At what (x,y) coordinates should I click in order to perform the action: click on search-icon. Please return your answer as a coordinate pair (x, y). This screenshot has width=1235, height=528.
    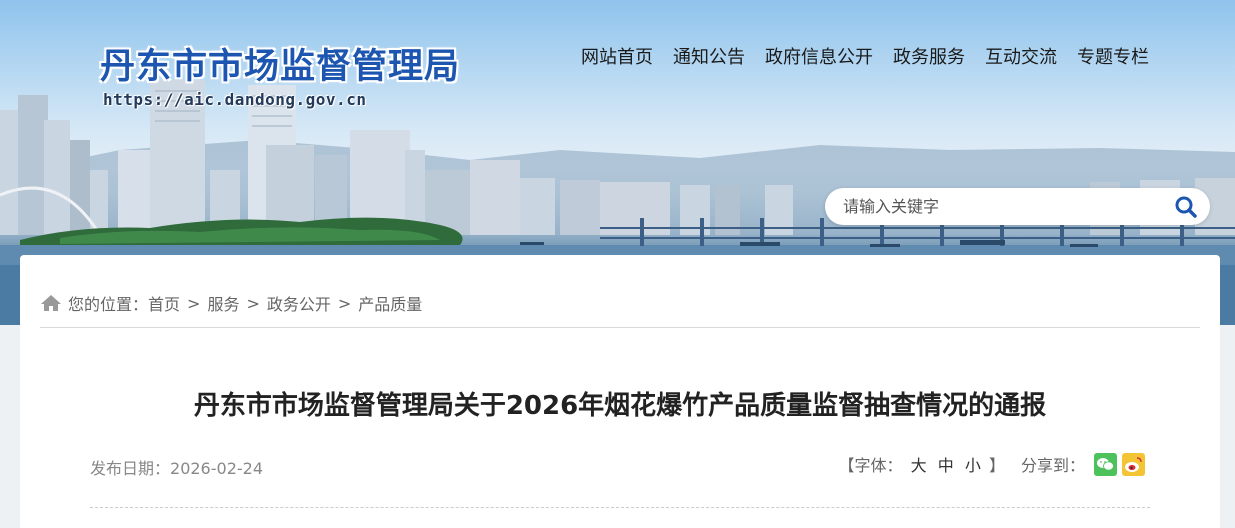
    Looking at the image, I should click on (1186, 207).